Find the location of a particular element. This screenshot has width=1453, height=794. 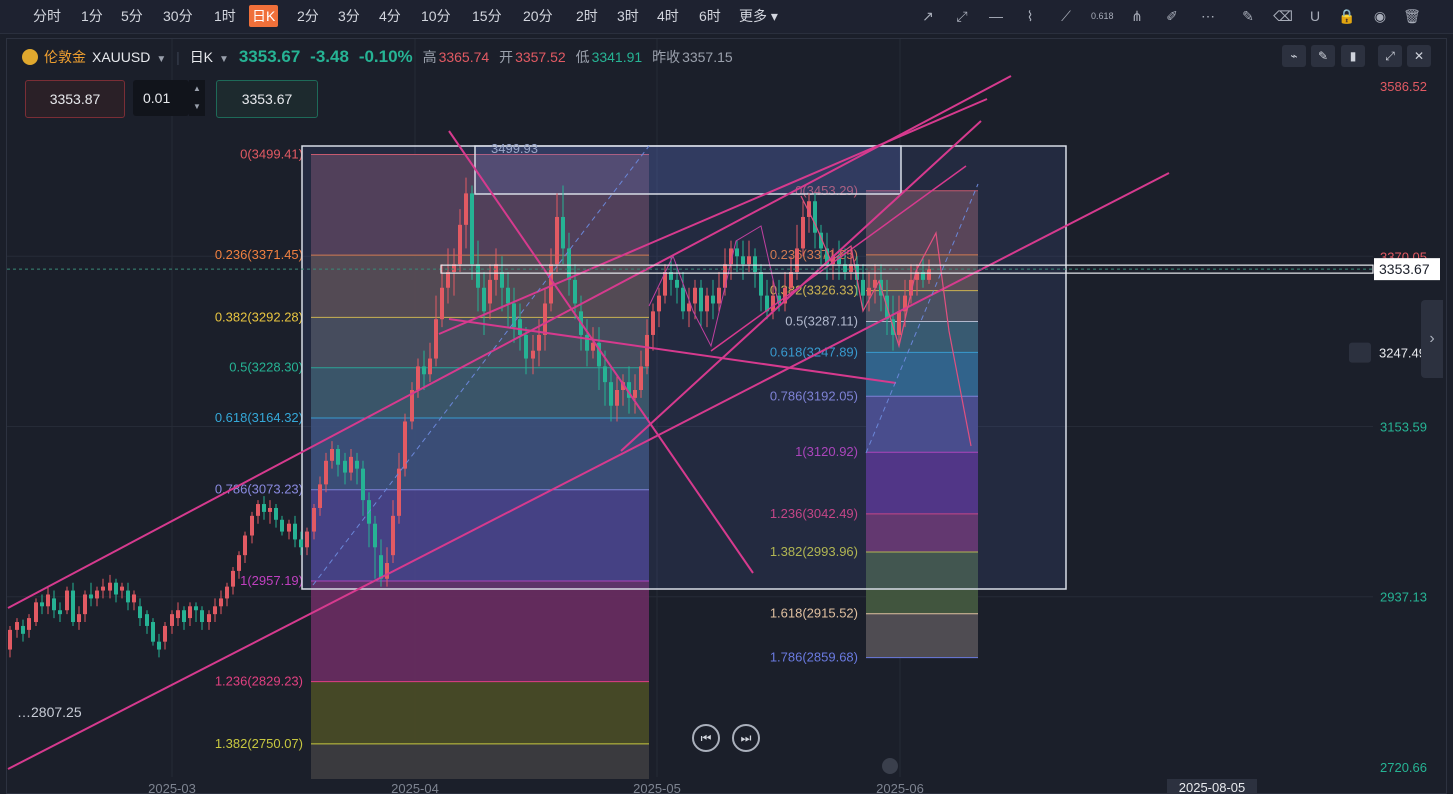

price-change-pct: -0.10% is located at coordinates (385, 56).